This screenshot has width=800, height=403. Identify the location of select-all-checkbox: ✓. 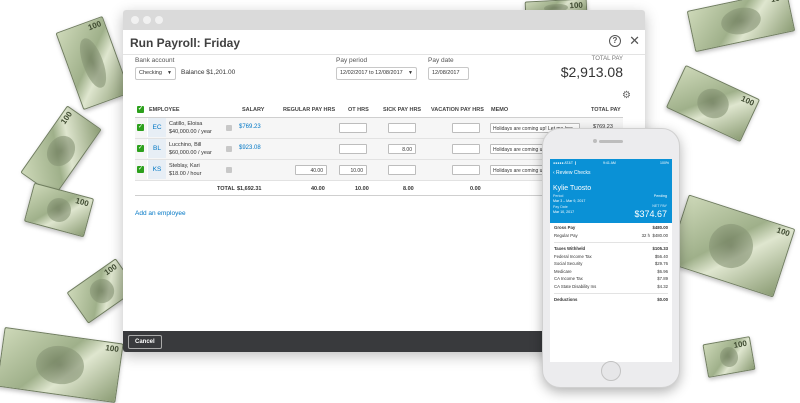
(140, 109).